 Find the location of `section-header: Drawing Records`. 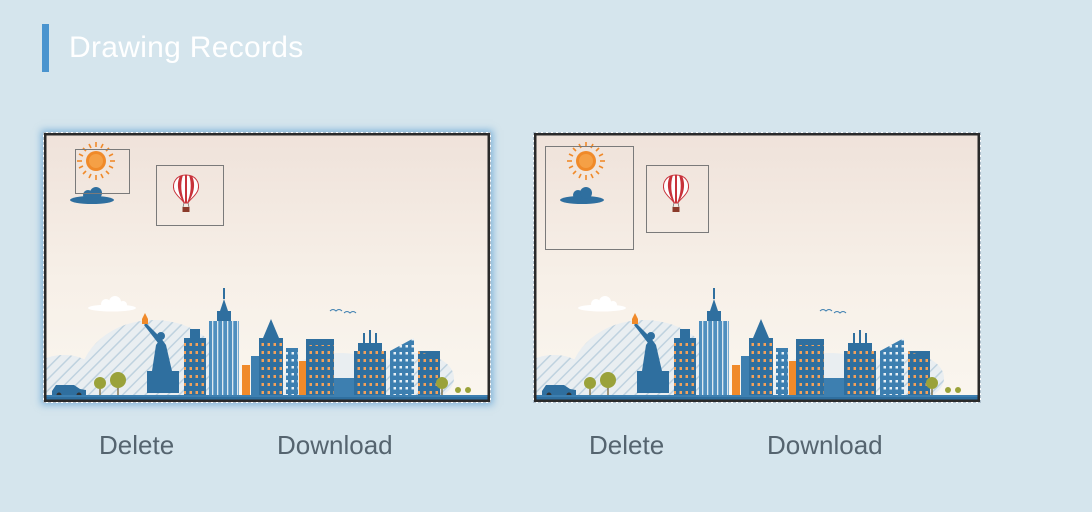

section-header: Drawing Records is located at coordinates (173, 48).